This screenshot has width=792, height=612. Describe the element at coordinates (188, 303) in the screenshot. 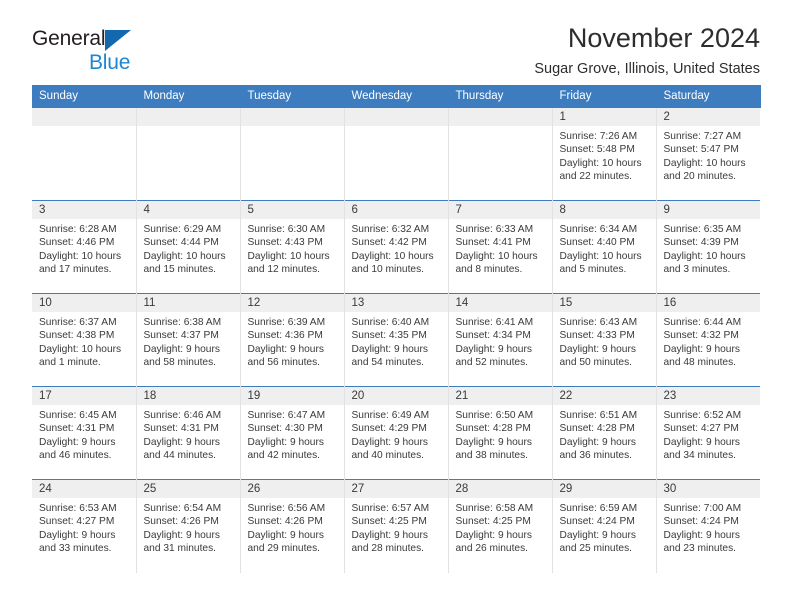

I see `day-number: 11` at that location.